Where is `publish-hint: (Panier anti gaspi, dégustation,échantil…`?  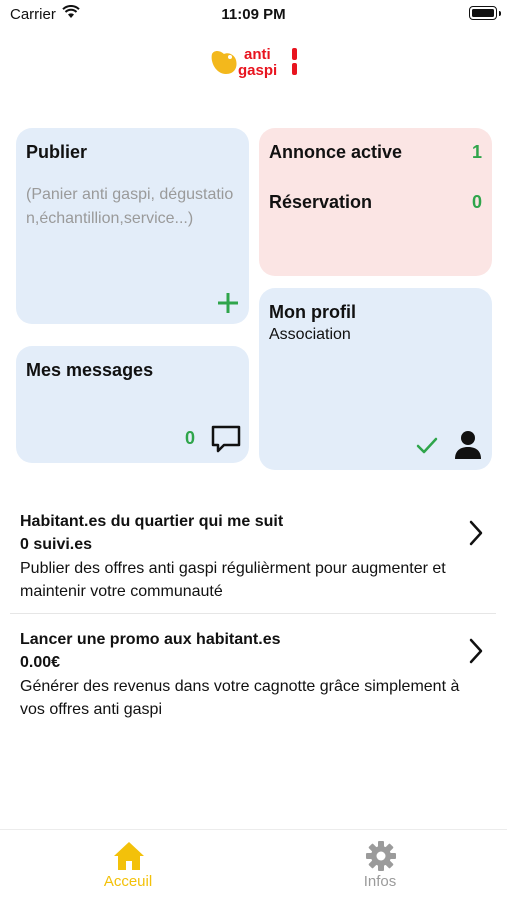
publish-hint: (Panier anti gaspi, dégustation,échantil… is located at coordinates (130, 206).